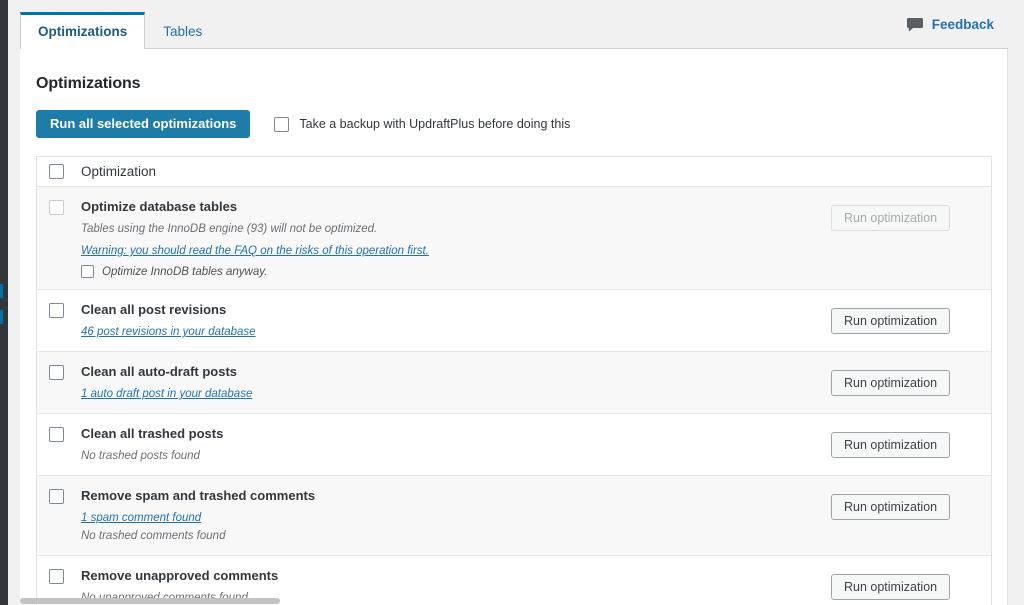 The height and width of the screenshot is (605, 1024). What do you see at coordinates (185, 271) in the screenshot?
I see `sub-checkbox-label: Optimize InnoDB tables anyway.` at bounding box center [185, 271].